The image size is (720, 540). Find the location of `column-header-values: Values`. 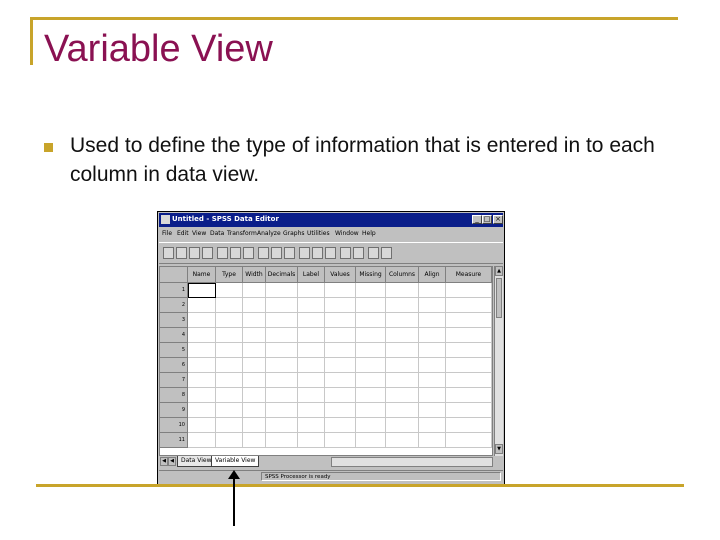

column-header-values: Values is located at coordinates (340, 275).